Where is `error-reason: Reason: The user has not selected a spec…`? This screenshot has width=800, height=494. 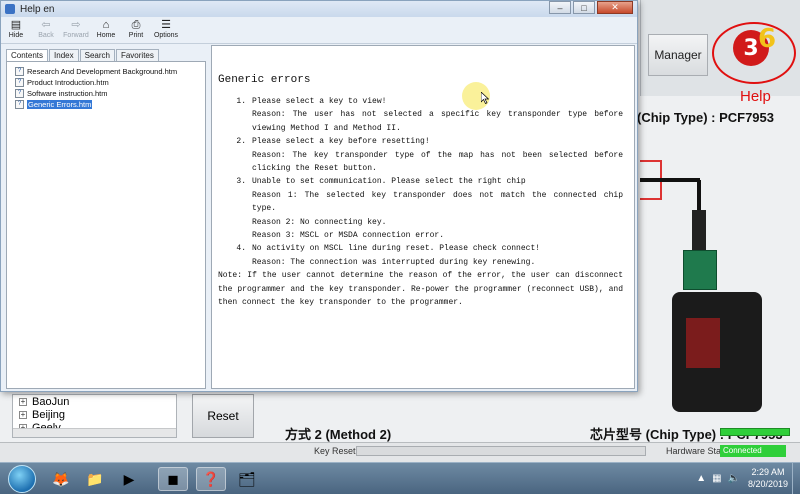
error-reason: Reason: The user has not selected a spec… is located at coordinates (437, 121).